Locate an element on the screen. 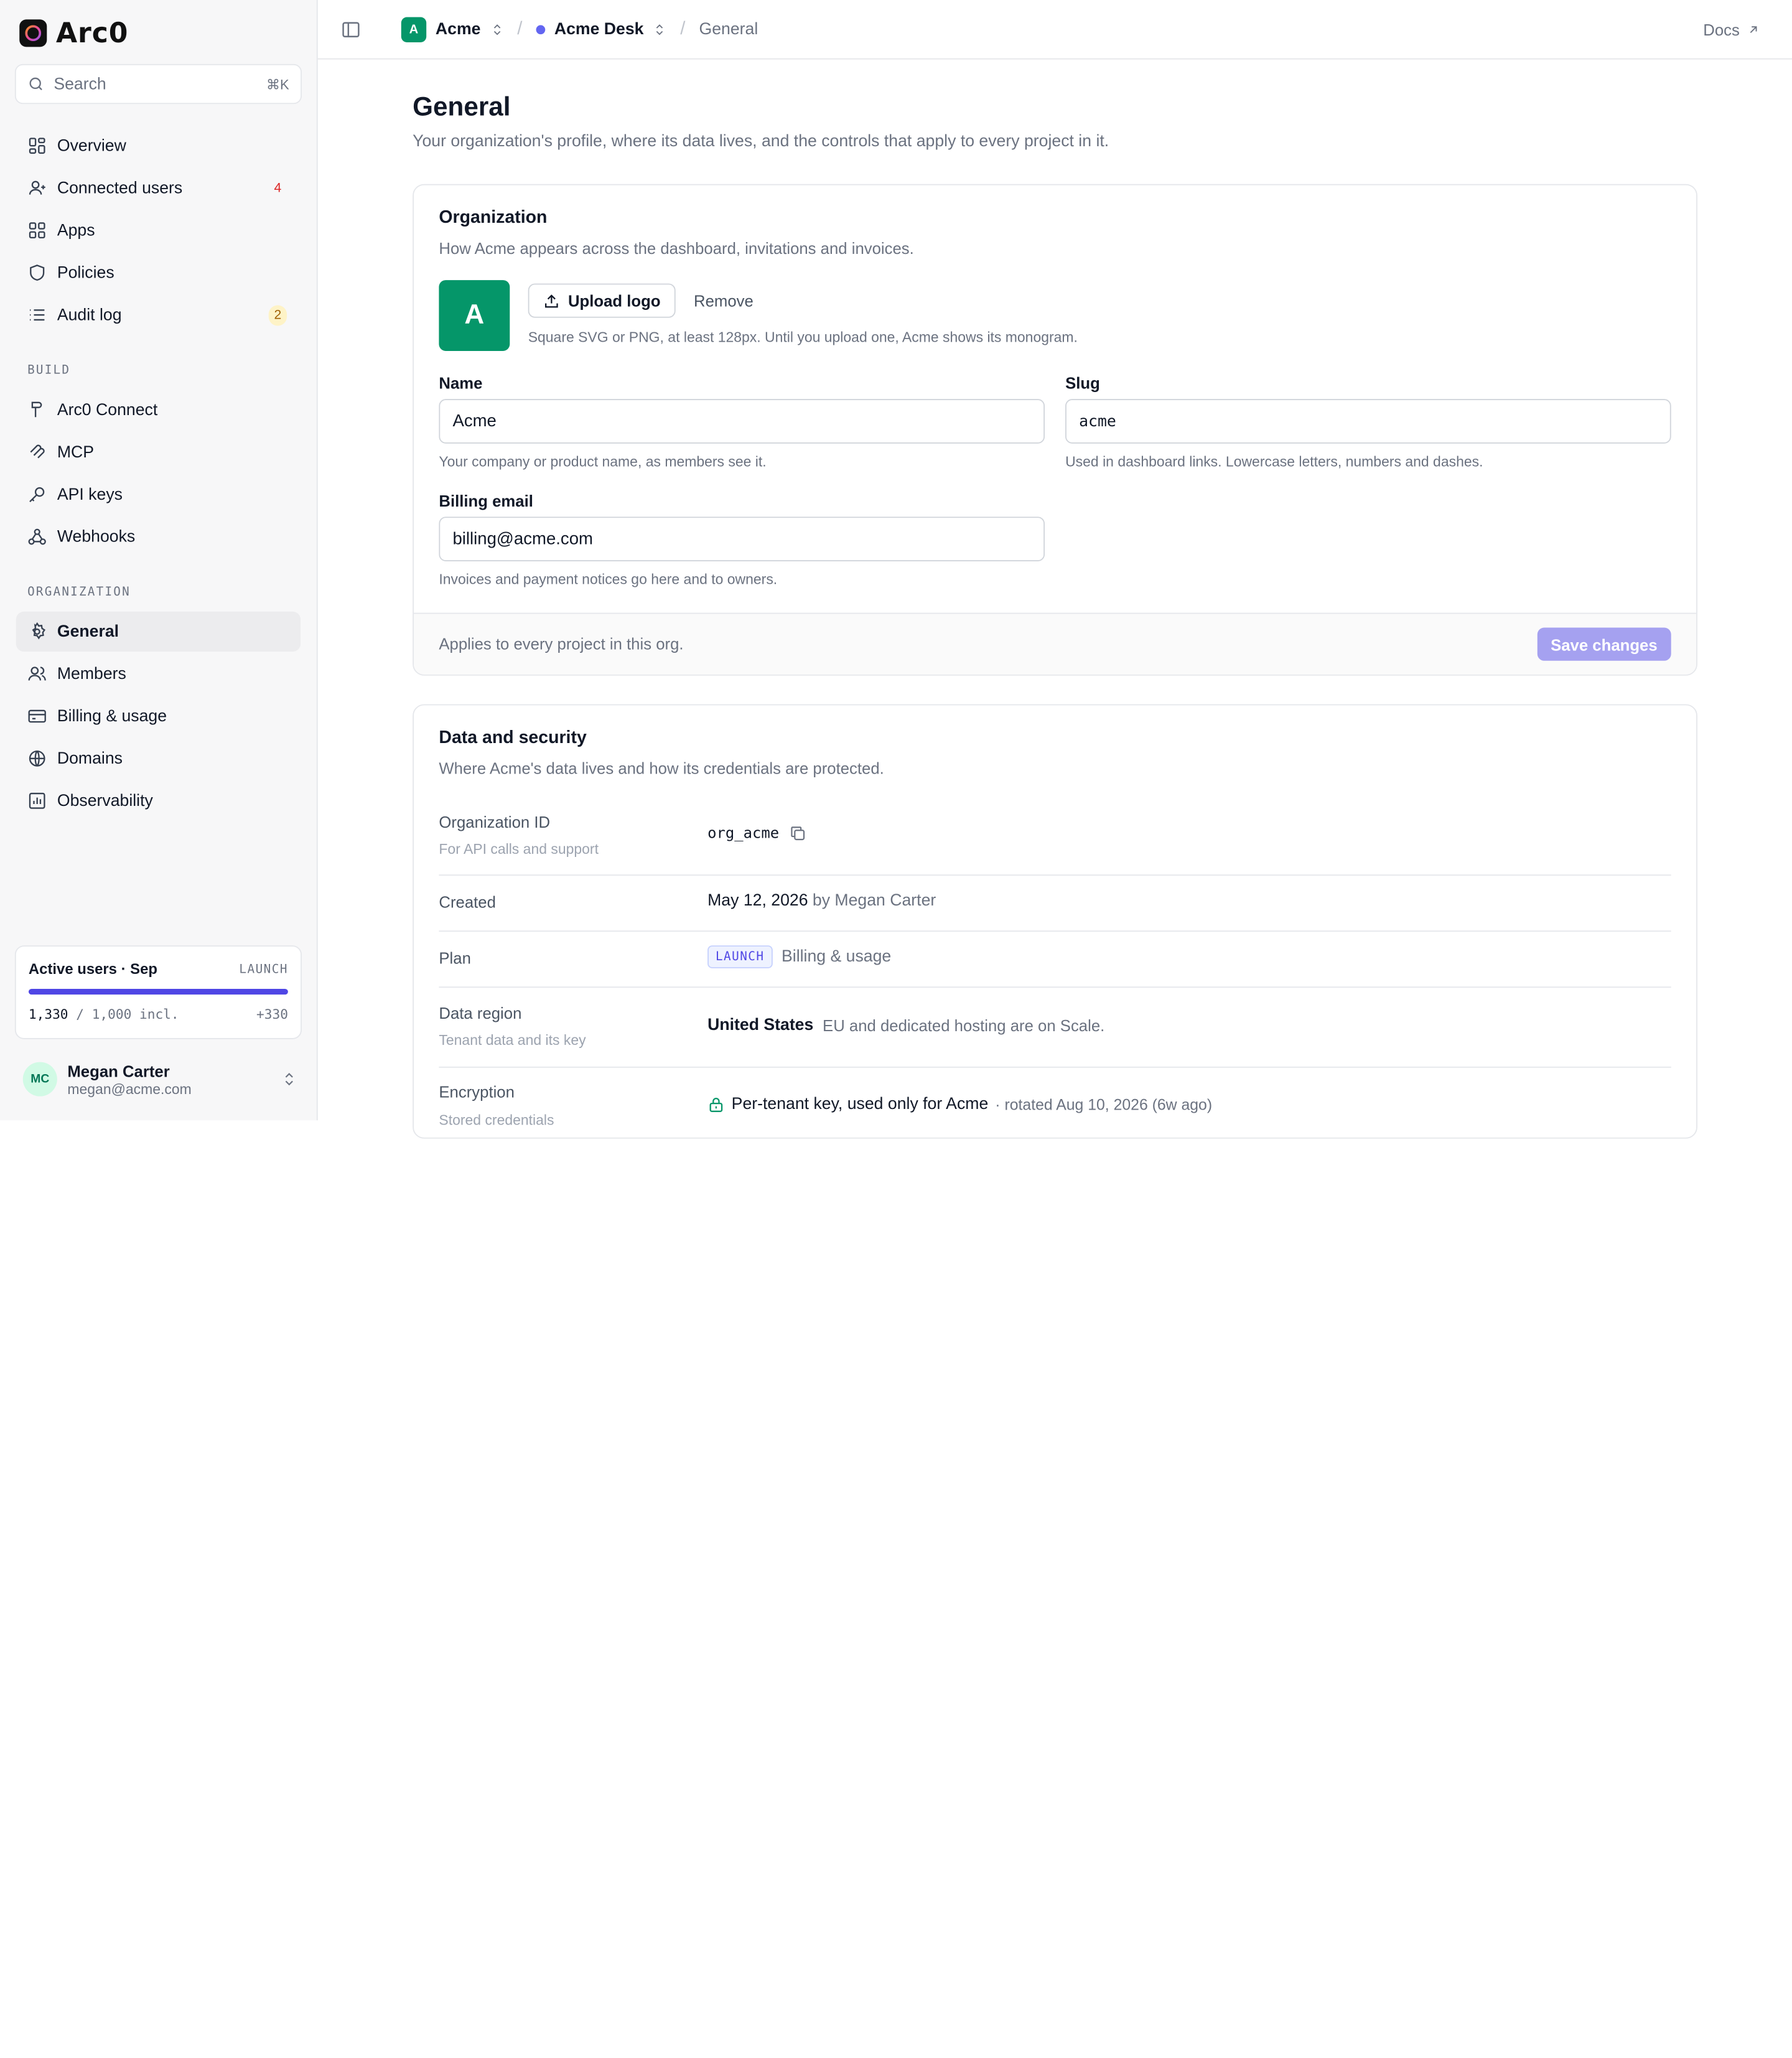  shield-icon is located at coordinates (37, 273).